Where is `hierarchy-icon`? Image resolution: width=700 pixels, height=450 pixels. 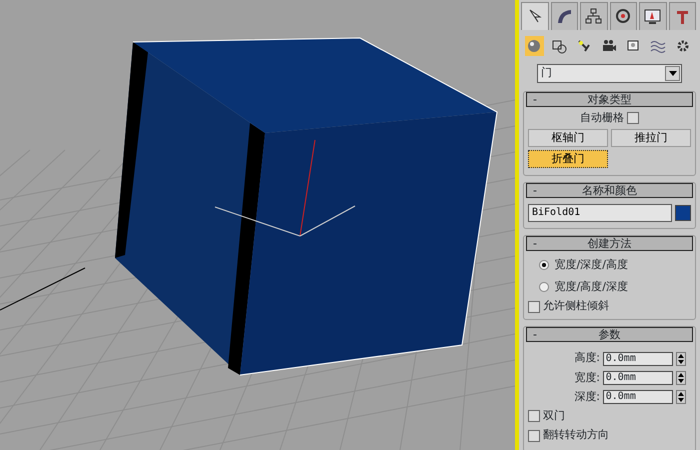 hierarchy-icon is located at coordinates (593, 16).